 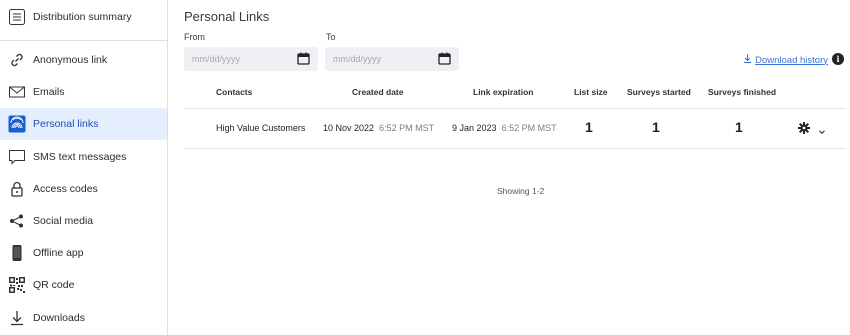 What do you see at coordinates (83, 40) in the screenshot?
I see `sidebar-divider` at bounding box center [83, 40].